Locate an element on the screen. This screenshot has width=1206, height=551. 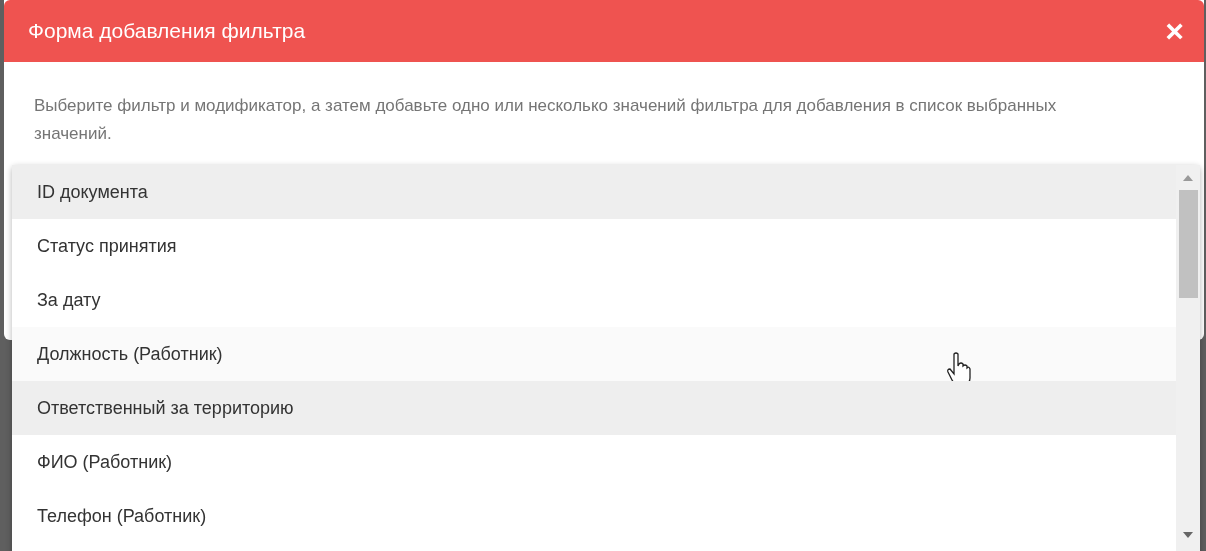
dialog-description: Выберите фильтр и модификатор, а затем добавьте одно или несколько значений фильтра для добавления в список выбранных значений. is located at coordinates (545, 120).